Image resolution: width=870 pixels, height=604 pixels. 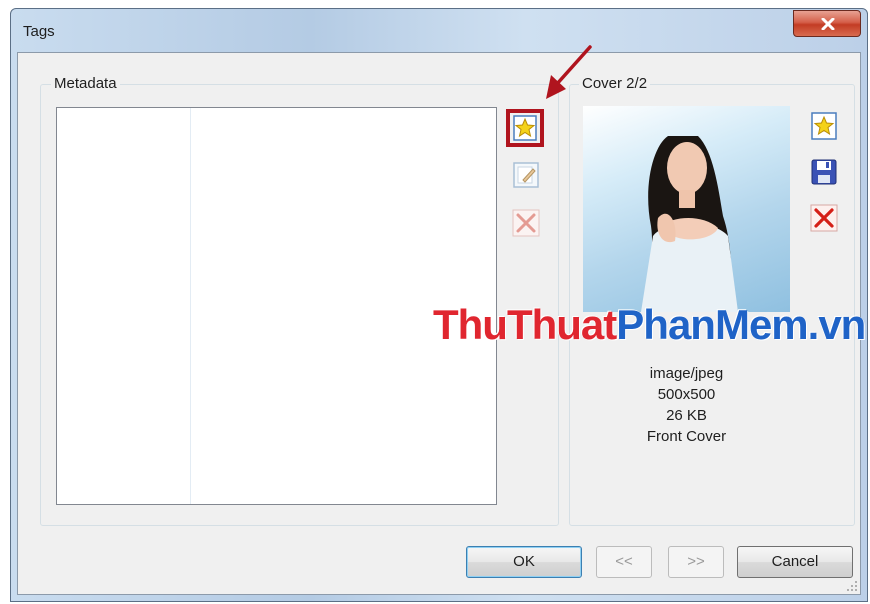 I want to click on cover-photo, so click(x=689, y=224).